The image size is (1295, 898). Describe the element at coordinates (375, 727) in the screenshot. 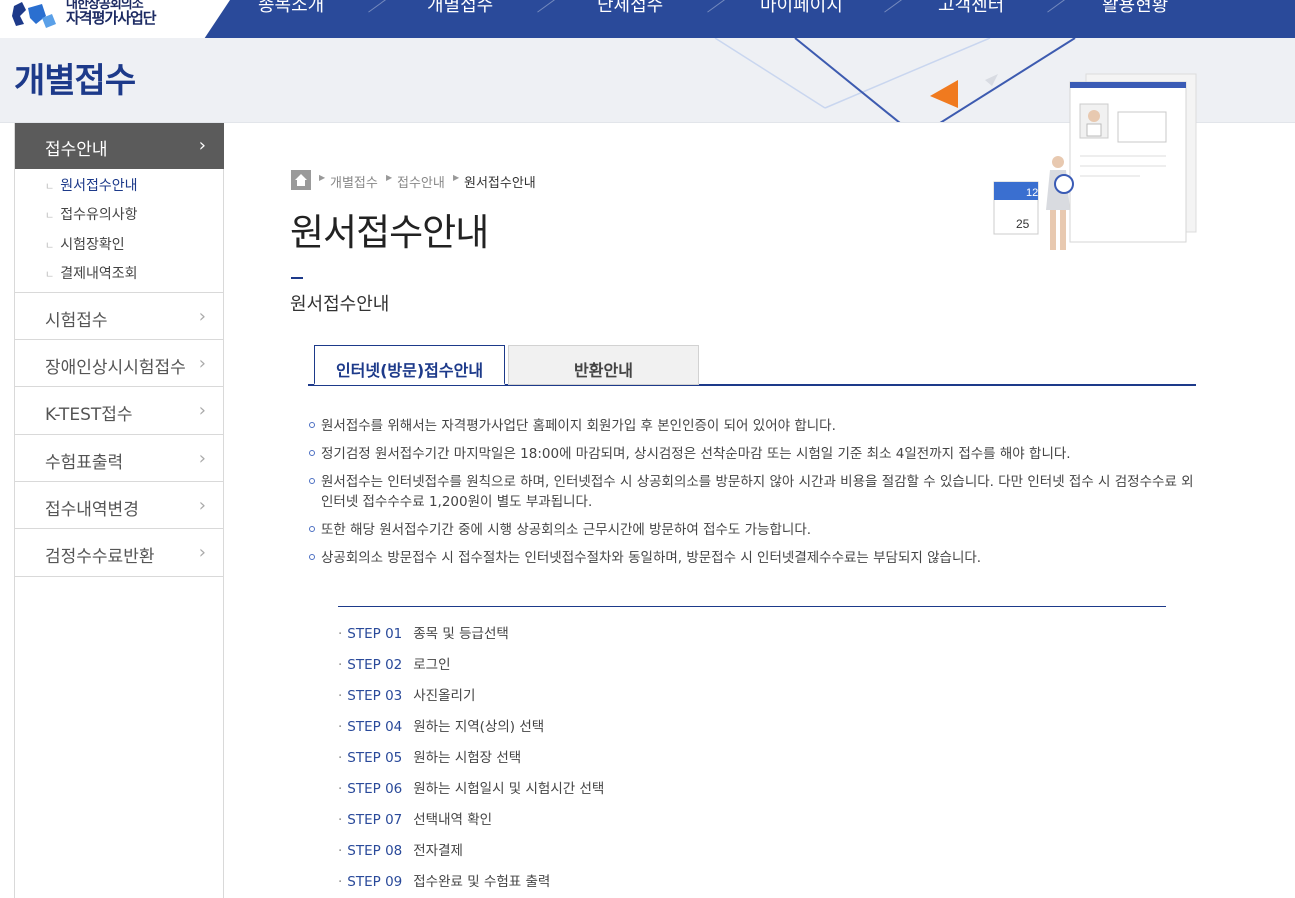

I see `step-number: STEP 04` at that location.